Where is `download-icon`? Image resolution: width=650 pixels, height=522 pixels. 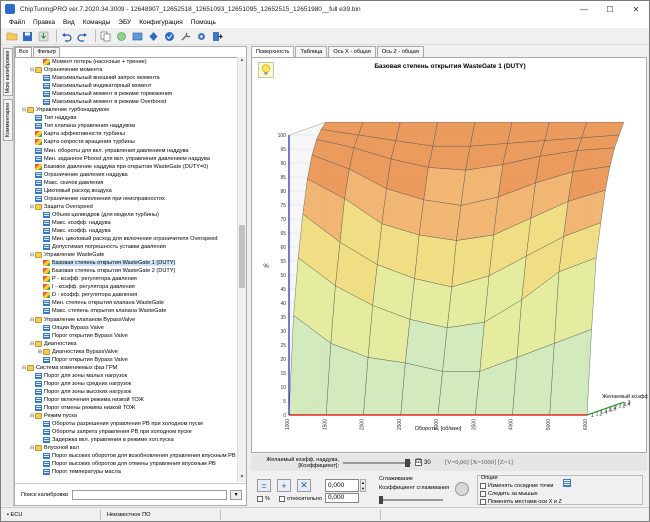
download-icon is located at coordinates (43, 36).